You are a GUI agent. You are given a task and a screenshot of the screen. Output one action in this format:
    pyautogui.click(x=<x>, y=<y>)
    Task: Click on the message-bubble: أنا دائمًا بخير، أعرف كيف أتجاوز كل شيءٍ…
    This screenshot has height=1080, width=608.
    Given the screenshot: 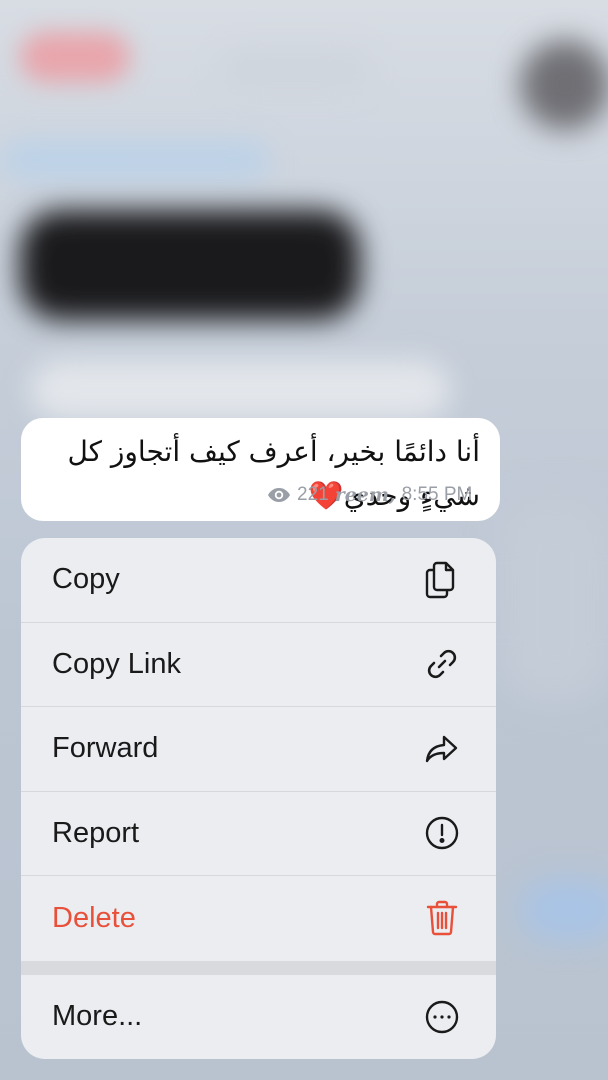 What is the action you would take?
    pyautogui.click(x=260, y=469)
    